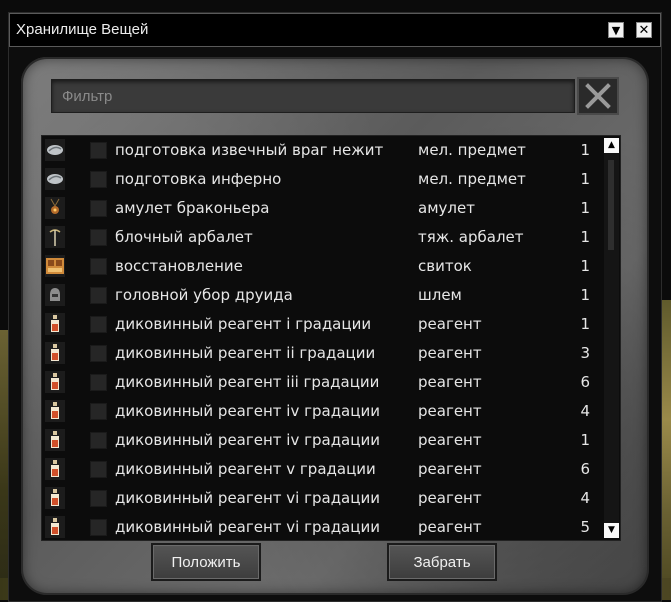 This screenshot has height=602, width=671. I want to click on list-item: диковинный реагент i градации реагент 1, so click(322, 324).